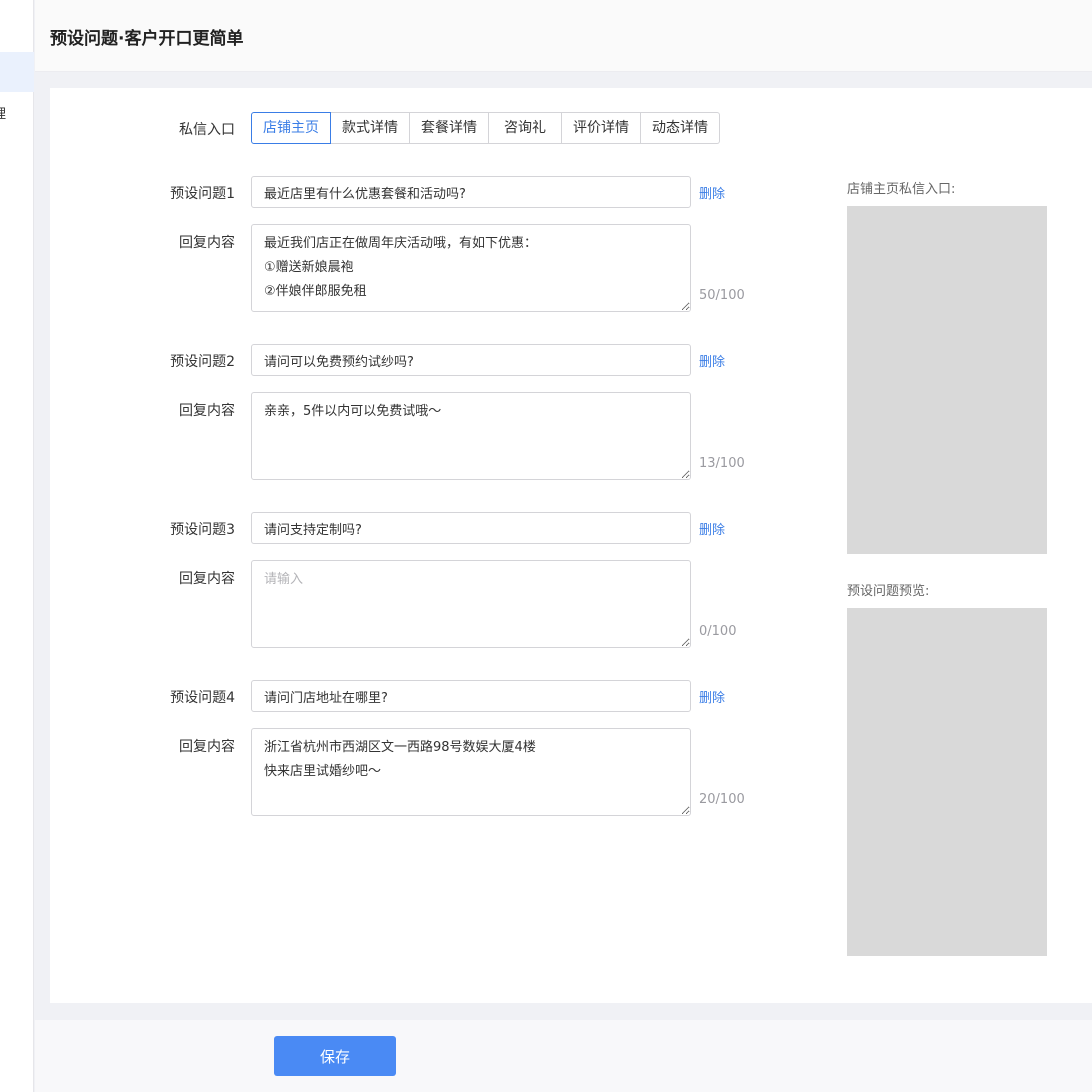  What do you see at coordinates (563, 1056) in the screenshot?
I see `footer-bar: 保存` at bounding box center [563, 1056].